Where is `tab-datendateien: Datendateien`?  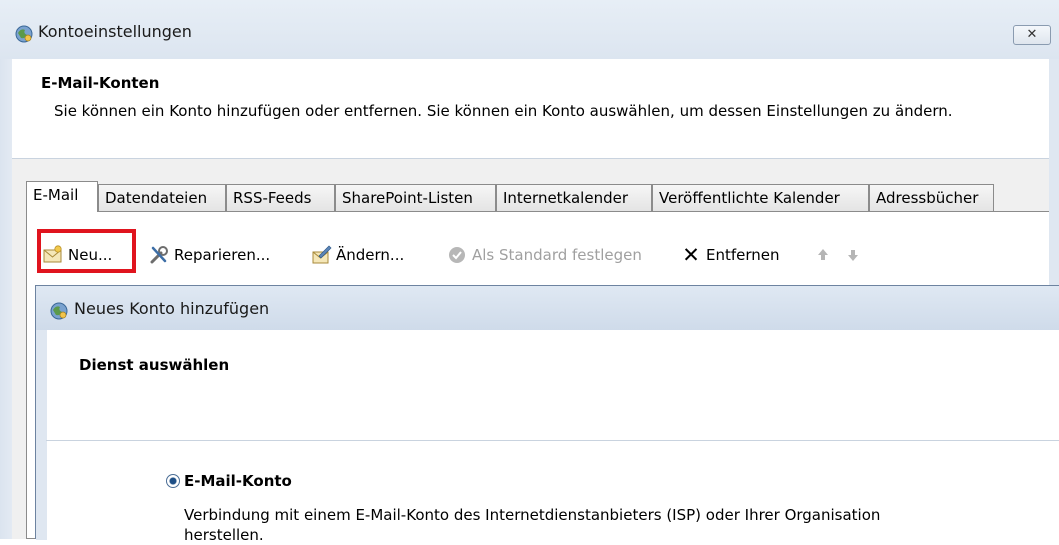 tab-datendateien: Datendateien is located at coordinates (162, 197).